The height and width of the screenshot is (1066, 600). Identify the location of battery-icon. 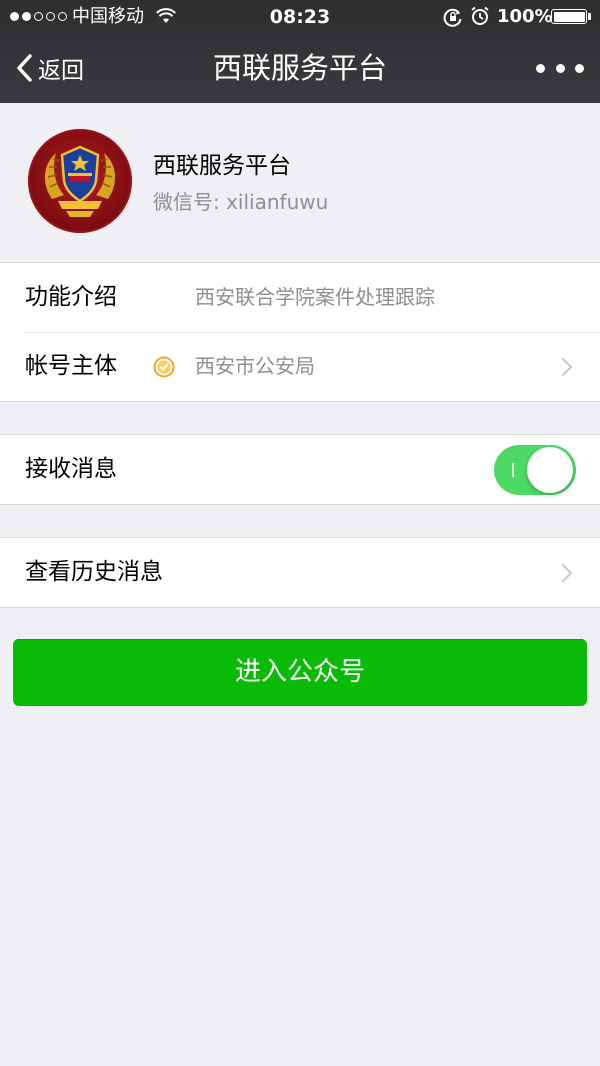
(569, 16).